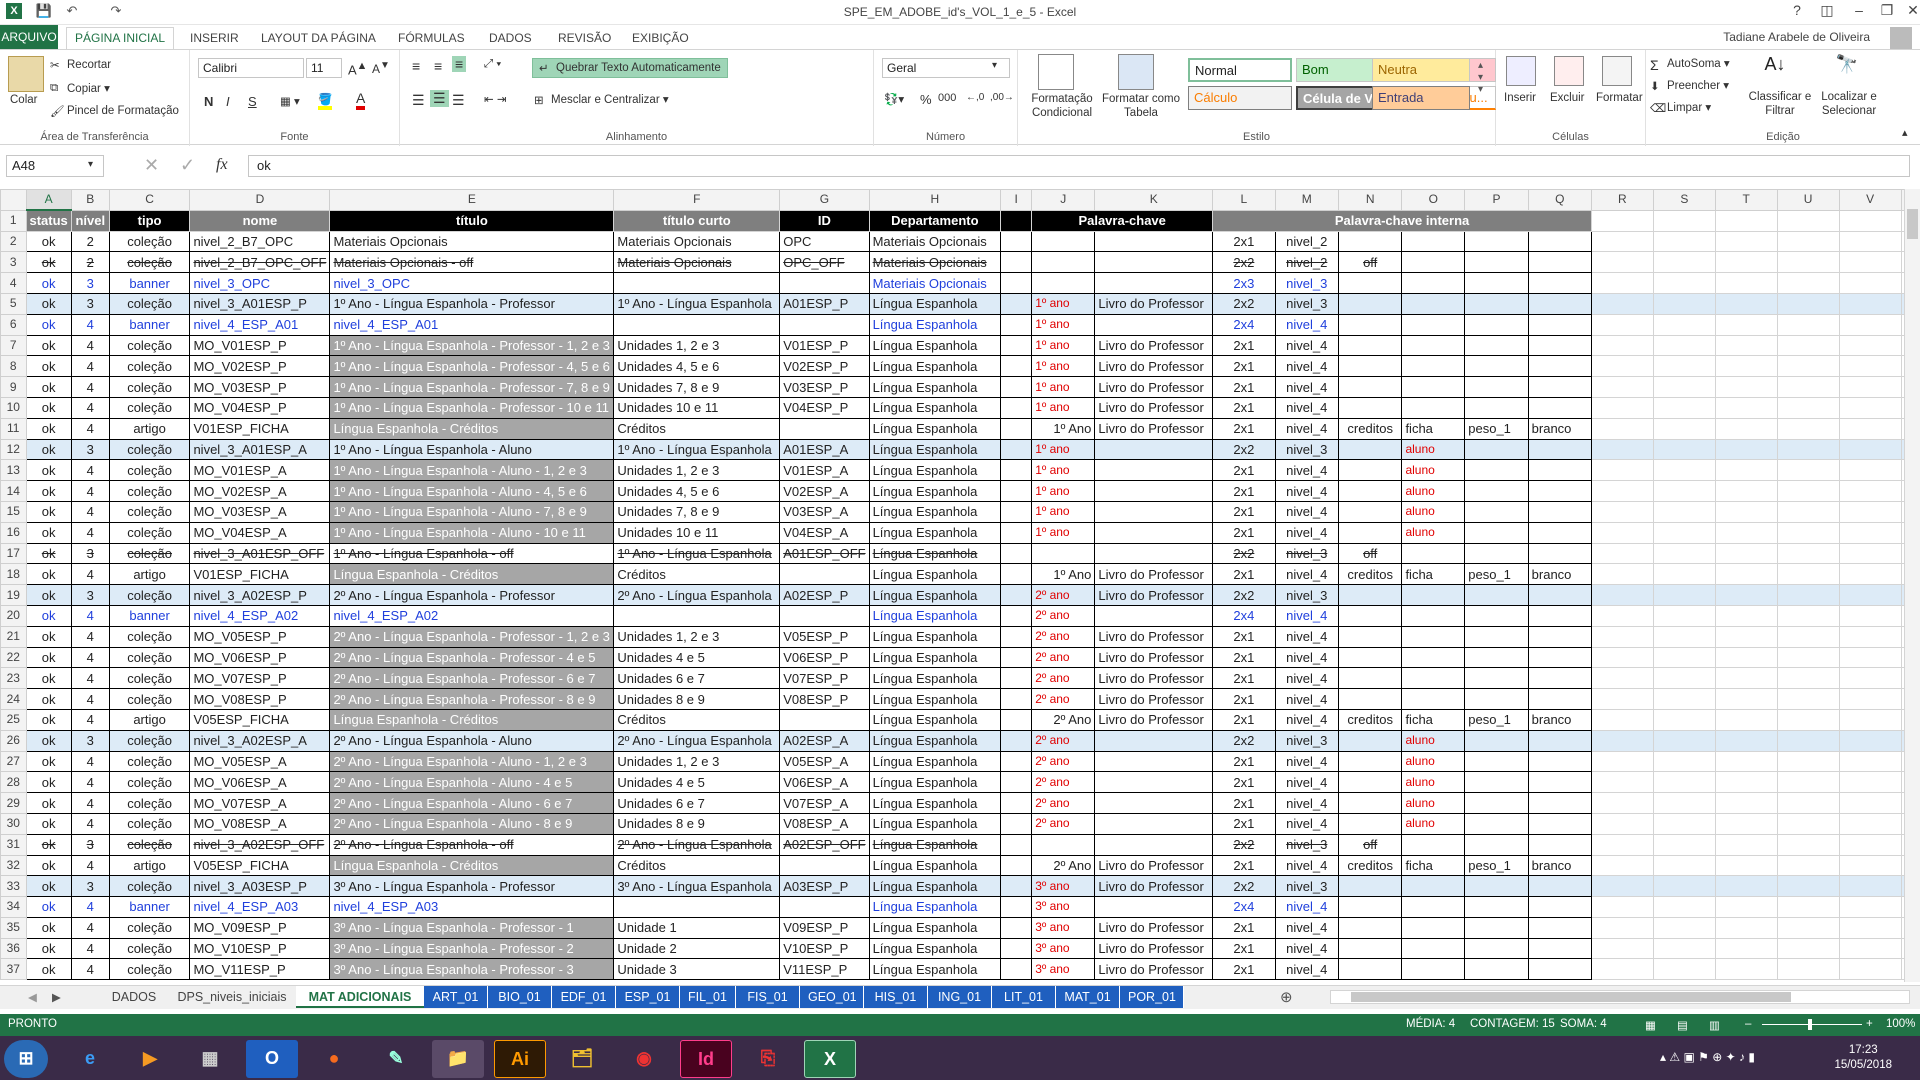 This screenshot has height=1080, width=1920. I want to click on grid-cell: 3º Ano - Língua Espanhola - Professor, so click(472, 886).